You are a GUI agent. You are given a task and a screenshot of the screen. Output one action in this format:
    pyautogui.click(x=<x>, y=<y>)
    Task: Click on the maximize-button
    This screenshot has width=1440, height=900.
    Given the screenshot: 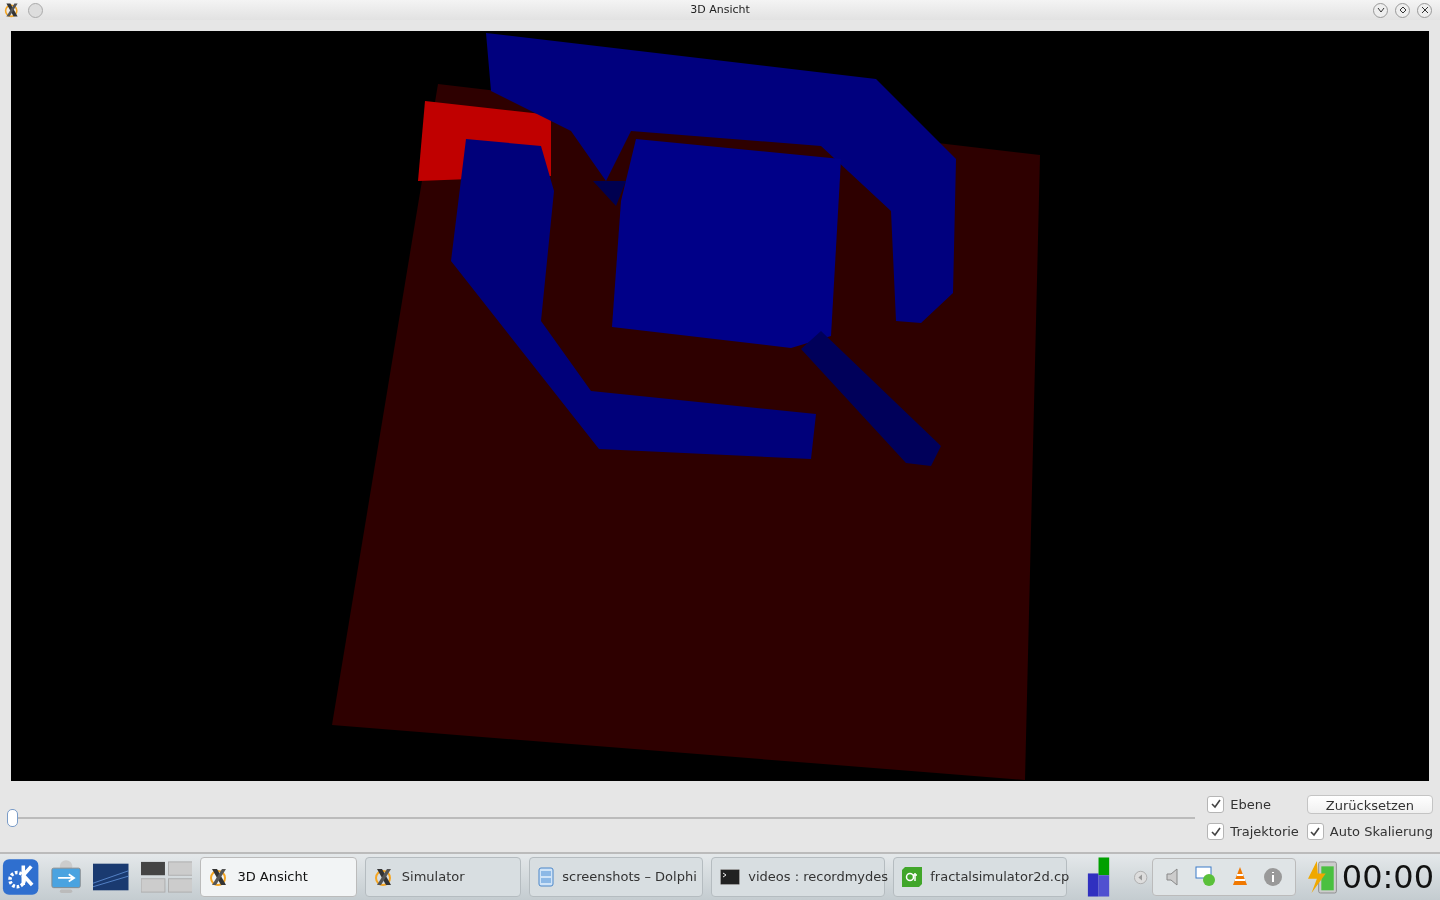 What is the action you would take?
    pyautogui.click(x=1402, y=10)
    